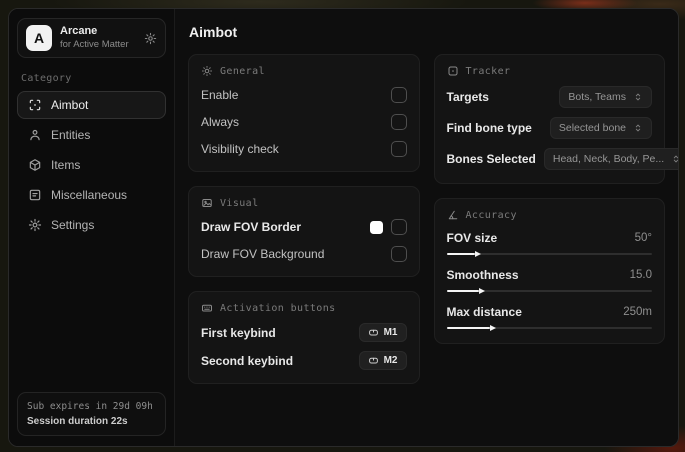 This screenshot has height=452, width=685. What do you see at coordinates (207, 71) in the screenshot?
I see `sun-icon` at bounding box center [207, 71].